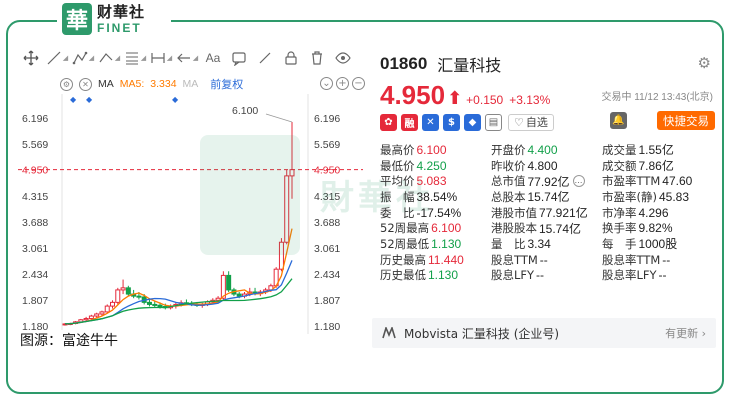  Describe the element at coordinates (265, 58) in the screenshot. I see `eraser-icon` at that location.